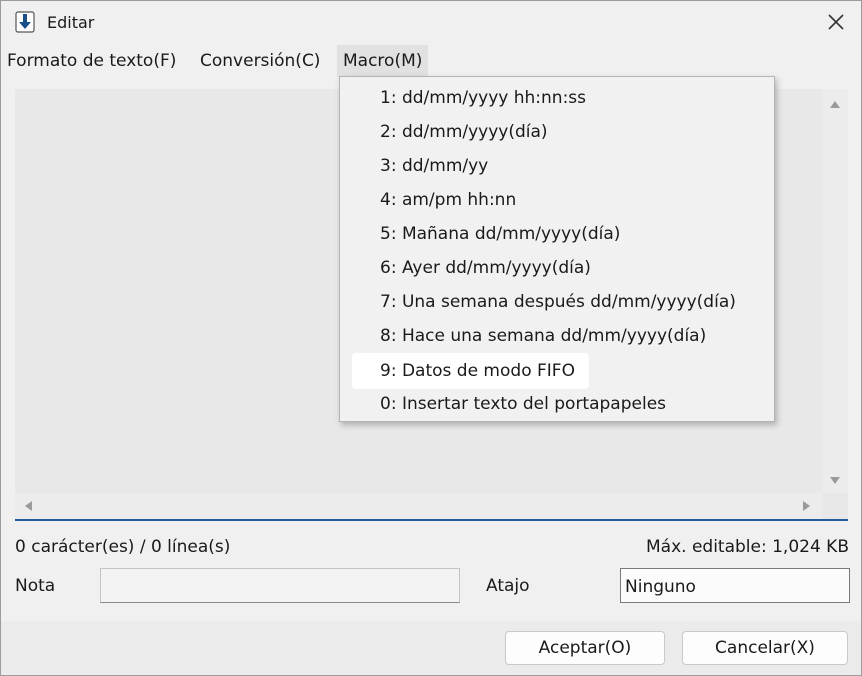 Image resolution: width=862 pixels, height=676 pixels. I want to click on macro-item-9: 9: Datos de modo FIFO, so click(470, 371).